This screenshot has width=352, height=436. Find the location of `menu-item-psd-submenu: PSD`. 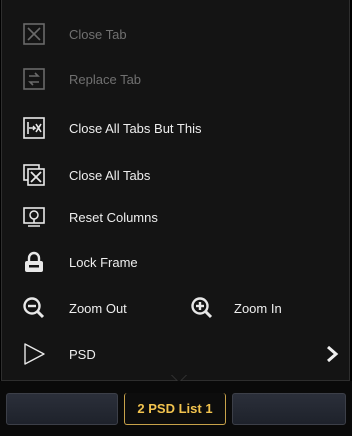

menu-item-psd-submenu: PSD is located at coordinates (176, 354).